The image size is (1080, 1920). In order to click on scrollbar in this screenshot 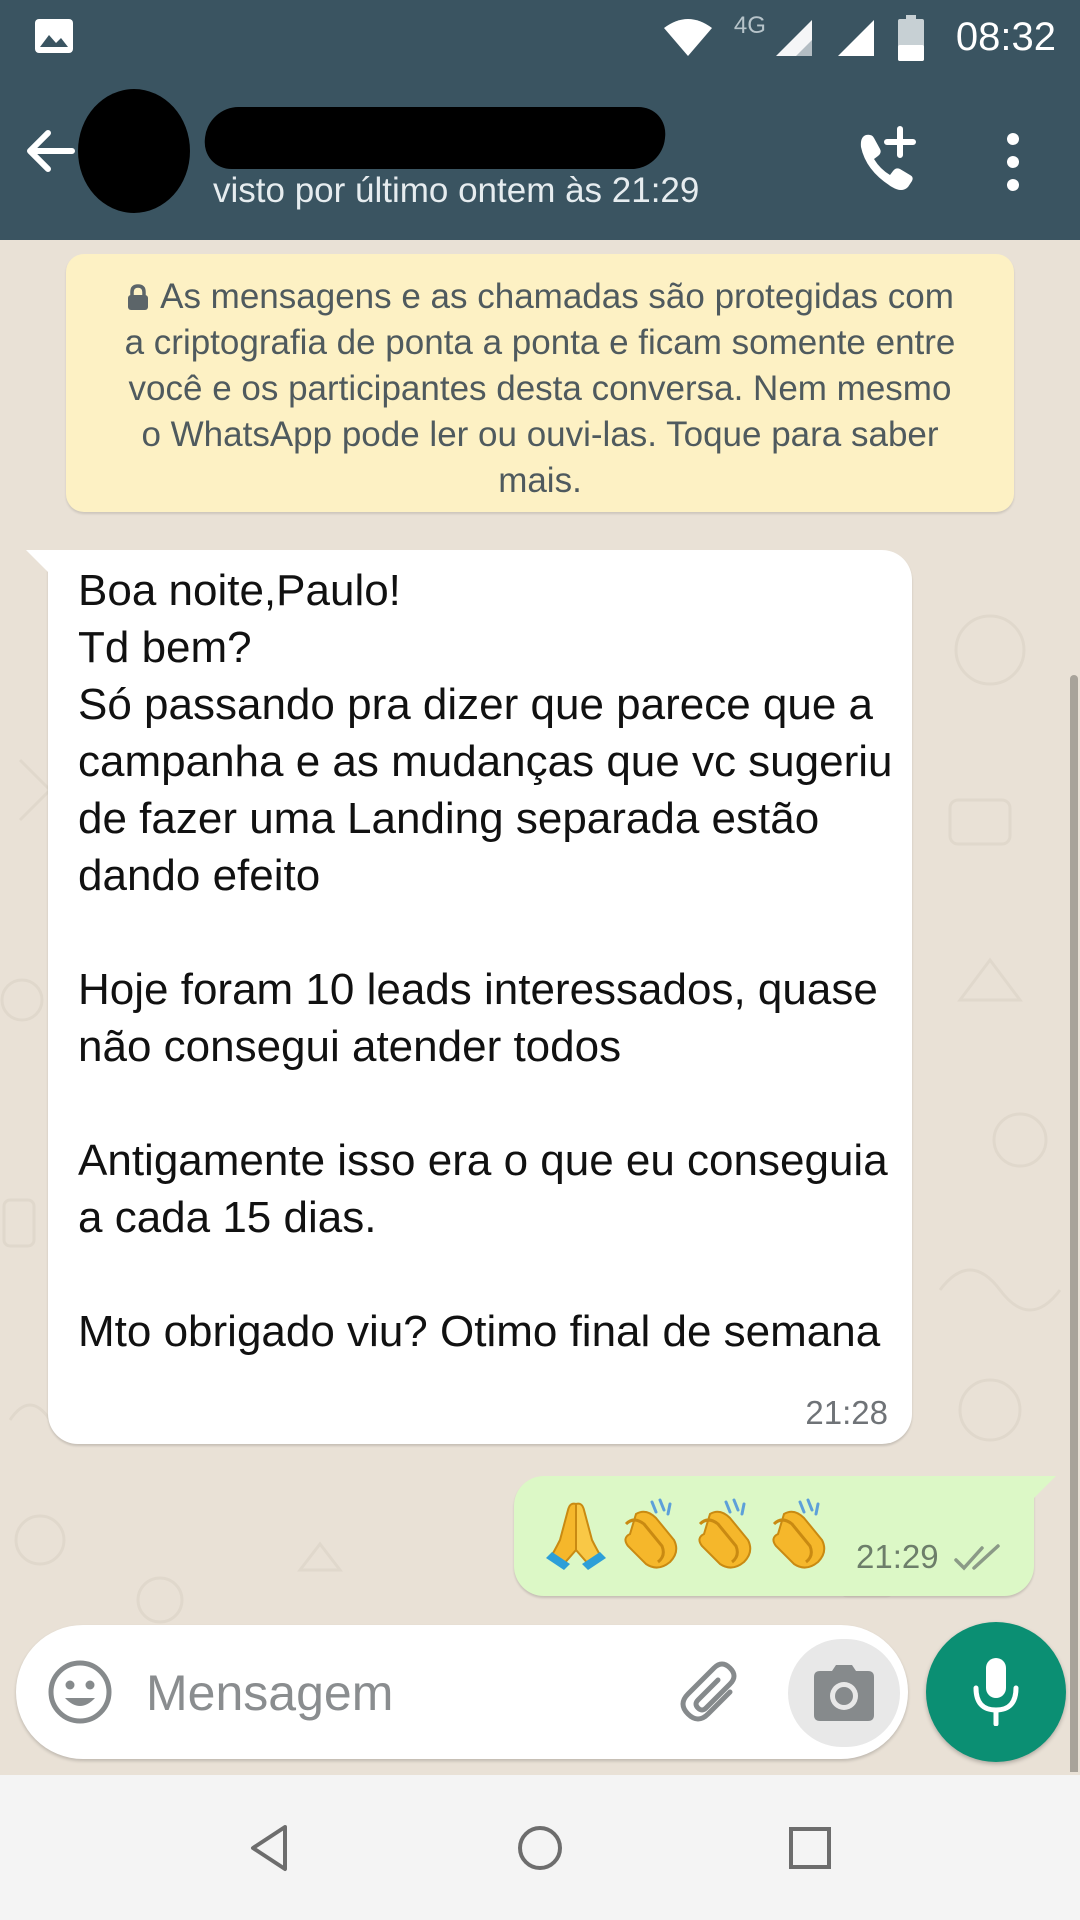, I will do `click(1074, 1223)`.